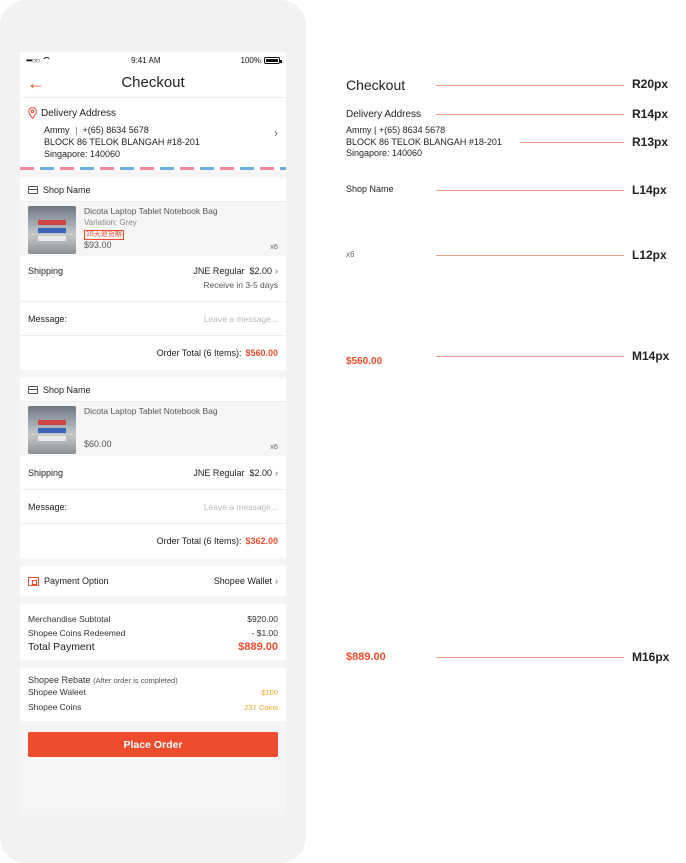 This screenshot has width=686, height=863. I want to click on wifi-icon, so click(47, 60).